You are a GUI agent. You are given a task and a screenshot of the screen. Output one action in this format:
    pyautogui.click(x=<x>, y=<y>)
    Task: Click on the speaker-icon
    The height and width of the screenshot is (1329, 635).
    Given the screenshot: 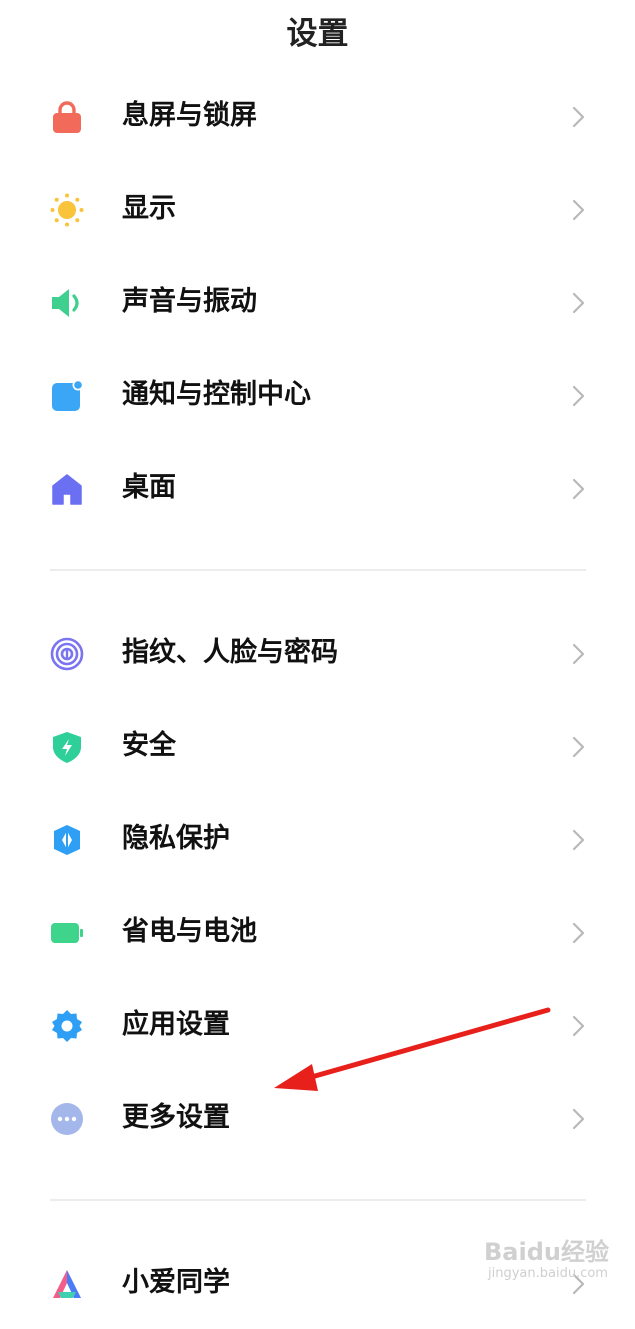 What is the action you would take?
    pyautogui.click(x=67, y=303)
    